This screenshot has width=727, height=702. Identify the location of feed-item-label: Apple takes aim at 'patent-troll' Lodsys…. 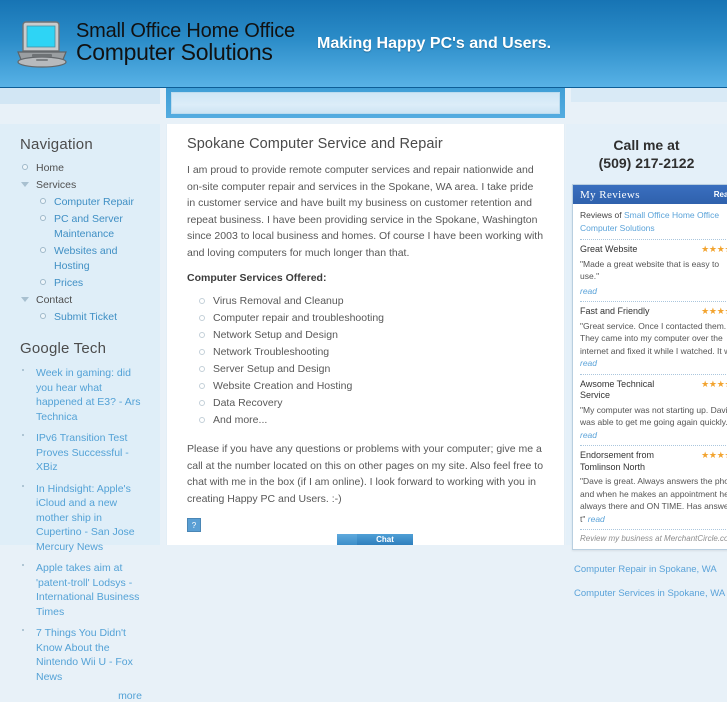
(88, 590).